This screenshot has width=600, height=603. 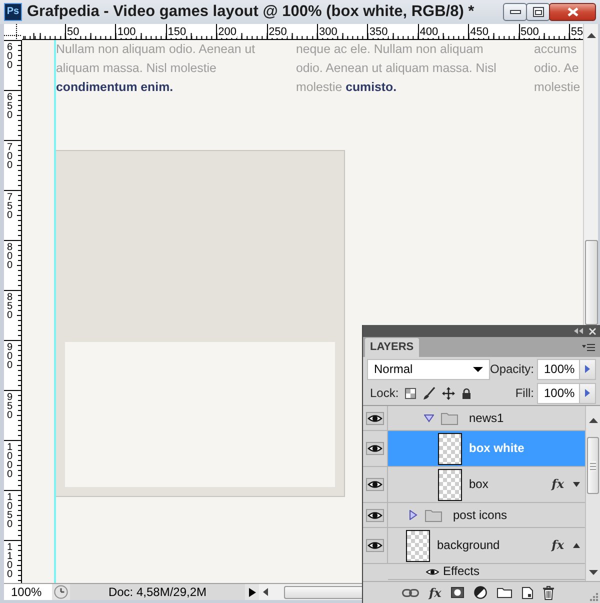 What do you see at coordinates (410, 393) in the screenshot?
I see `checkerboard-icon` at bounding box center [410, 393].